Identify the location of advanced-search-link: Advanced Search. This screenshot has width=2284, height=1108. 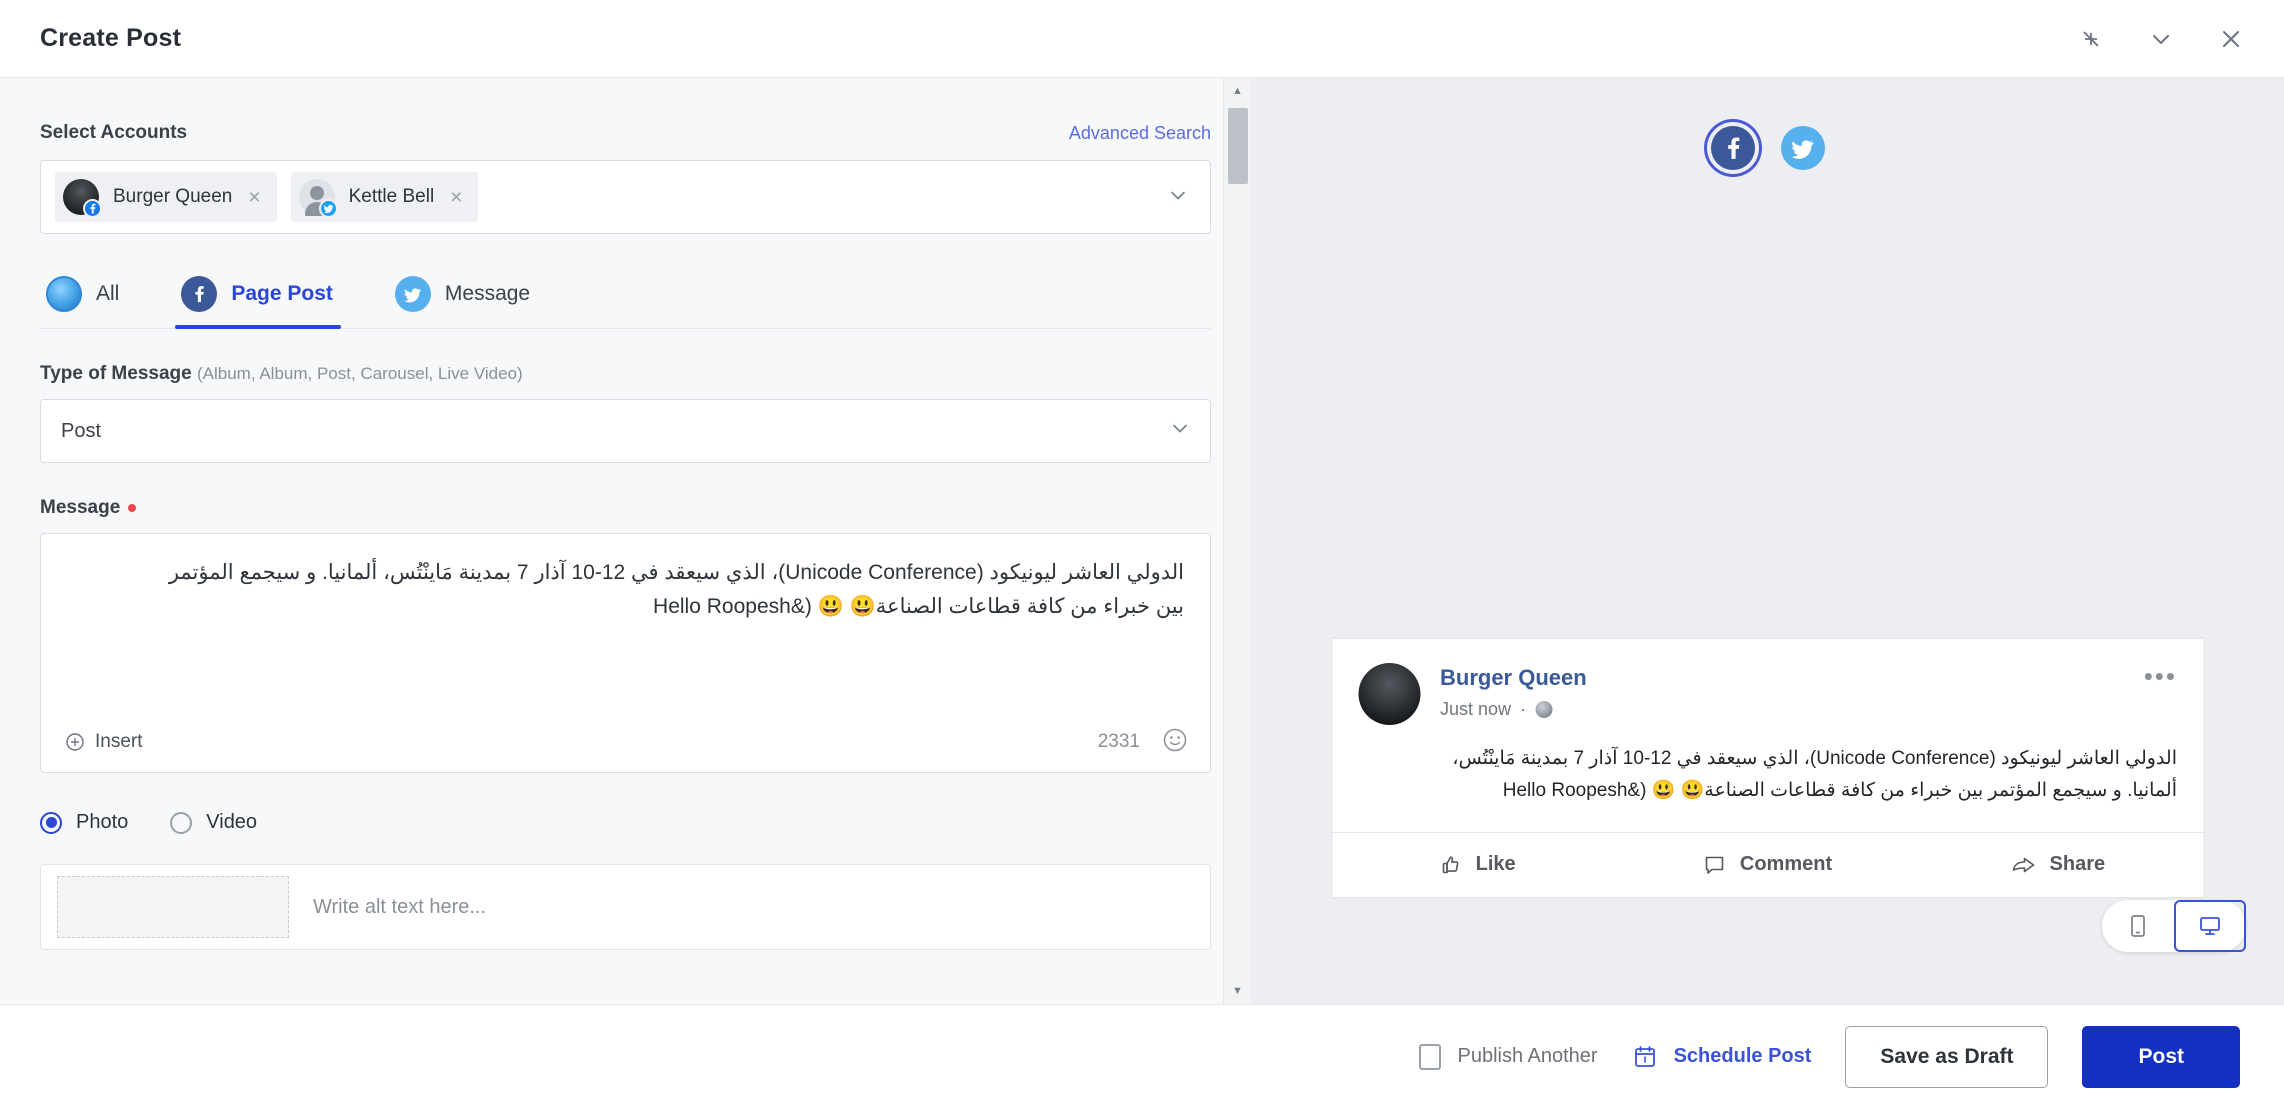
(1140, 133).